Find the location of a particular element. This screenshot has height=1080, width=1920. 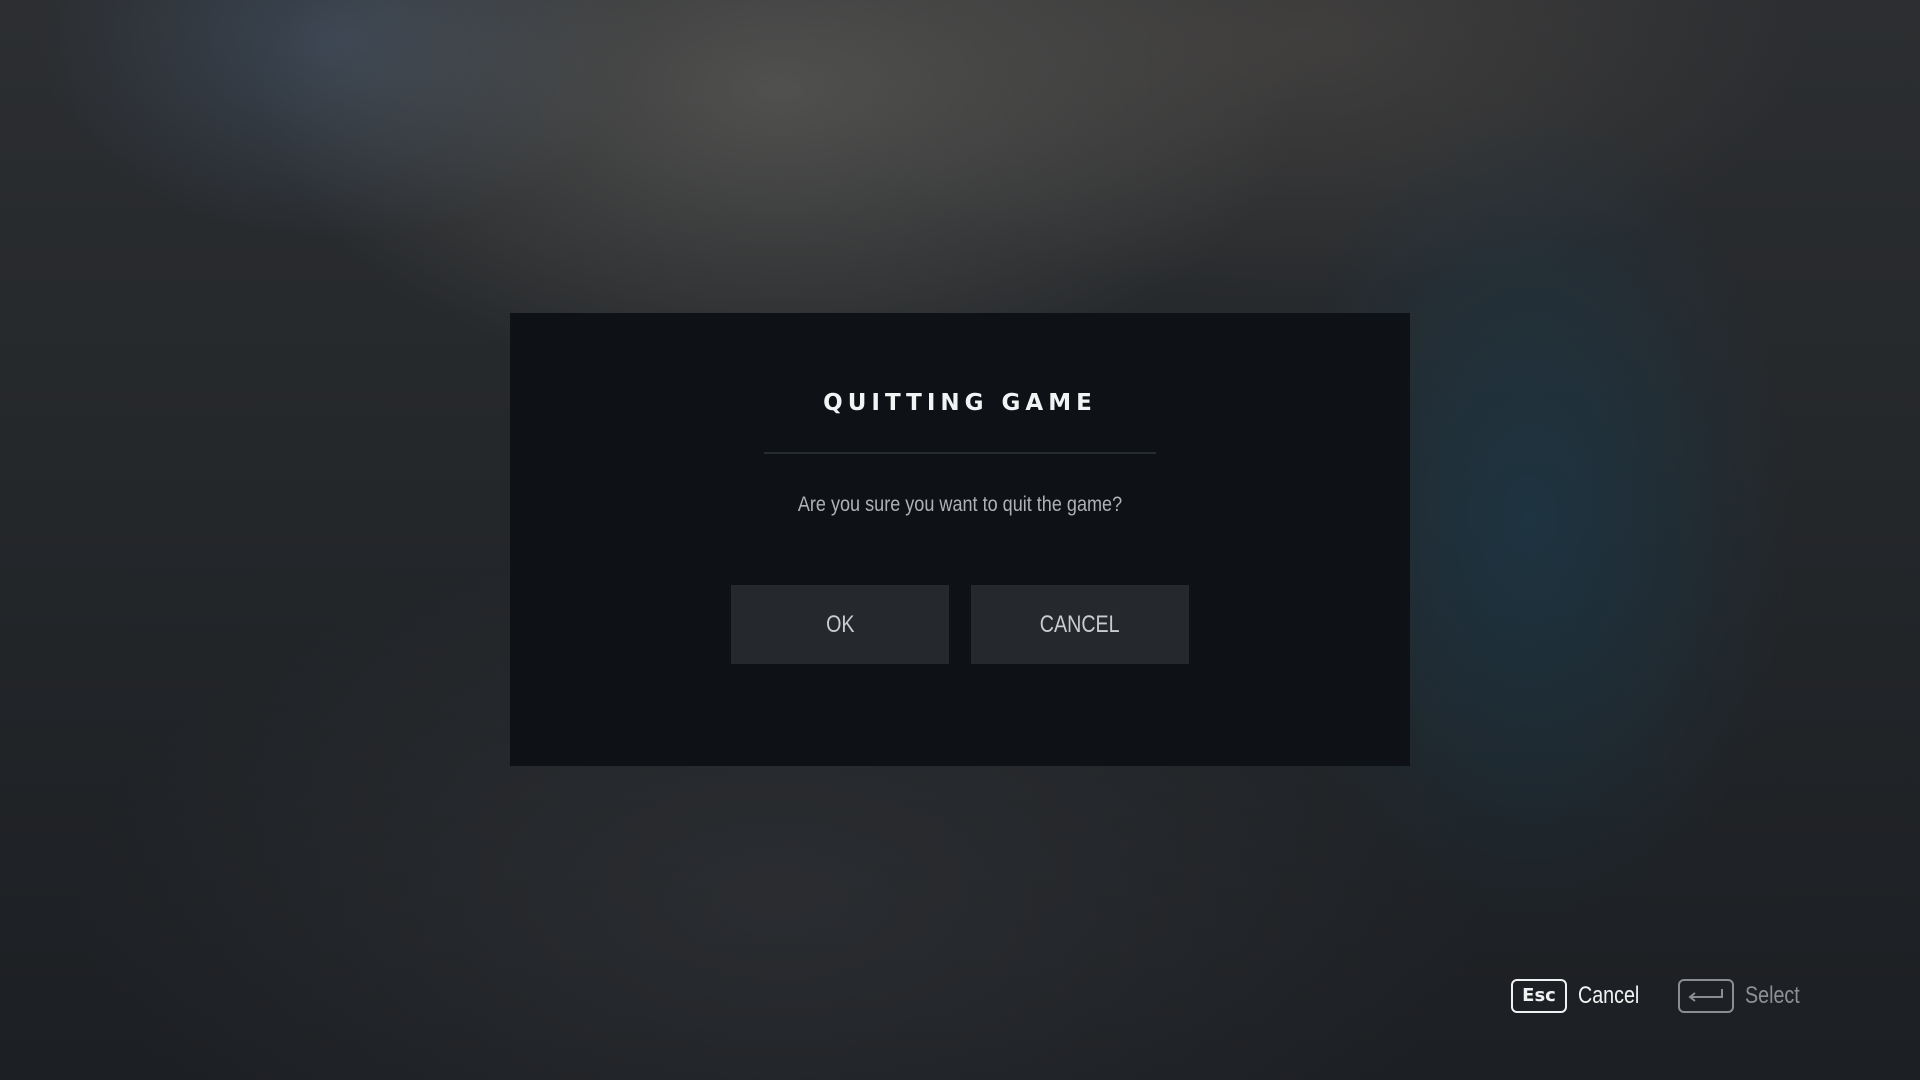

esc-key-icon: Esc is located at coordinates (1539, 996).